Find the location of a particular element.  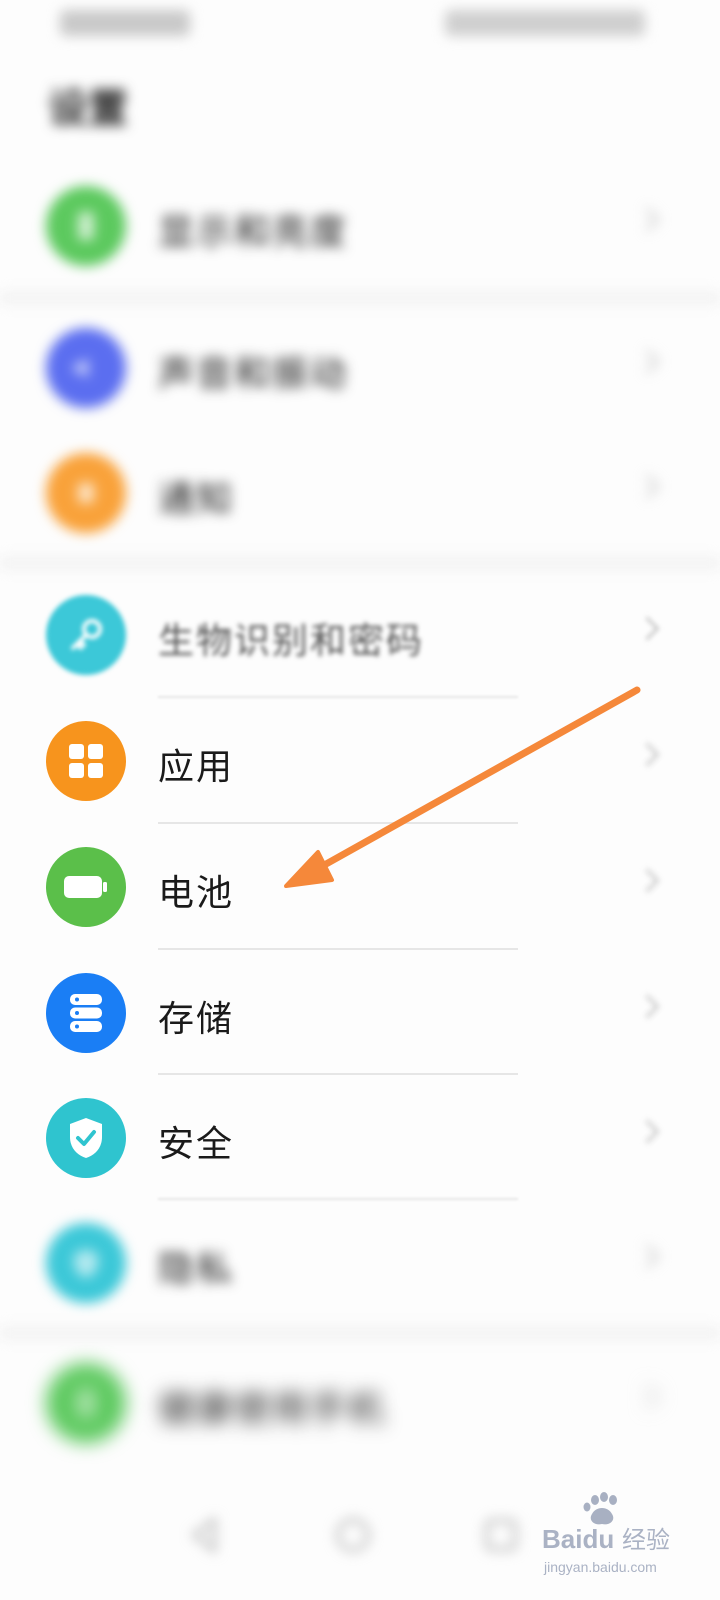

watermark-brand-cn: 经验 is located at coordinates (646, 1540).